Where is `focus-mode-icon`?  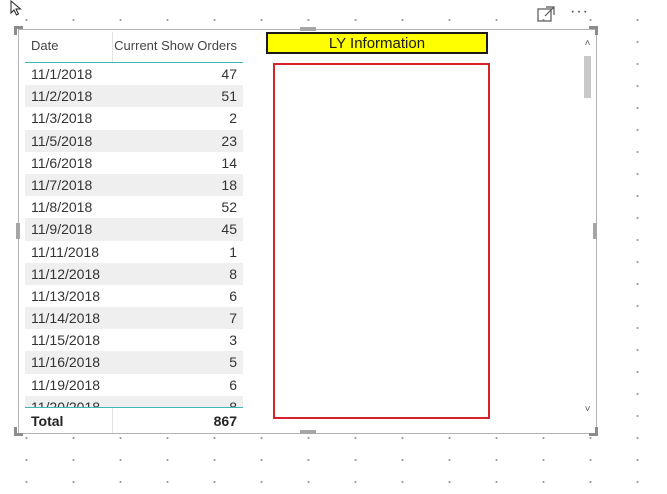
focus-mode-icon is located at coordinates (546, 14).